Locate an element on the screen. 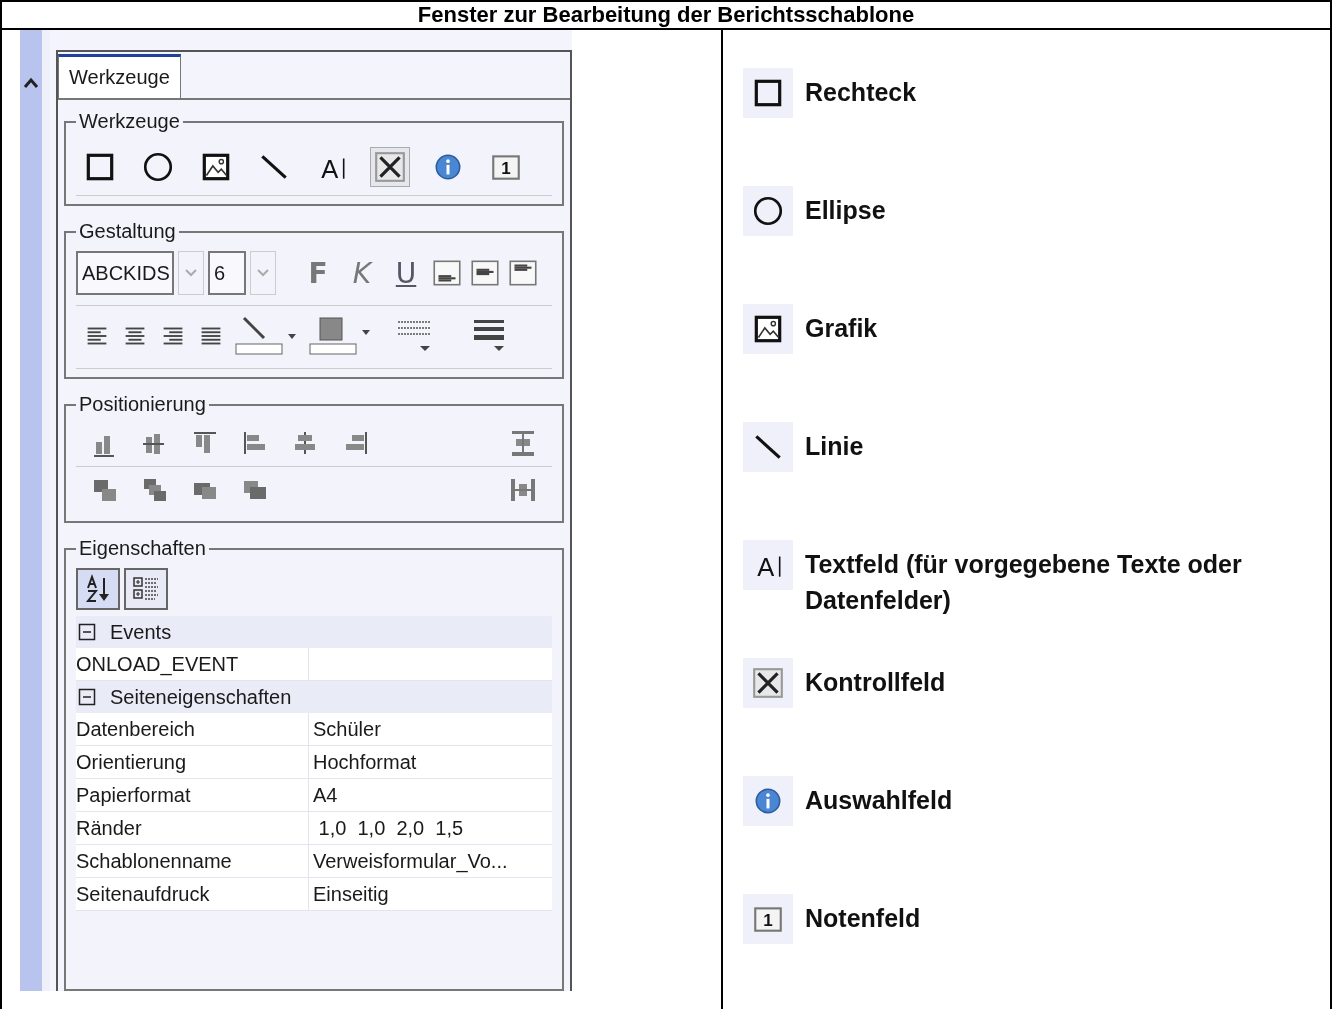  legend-label: Grafik is located at coordinates (841, 328).